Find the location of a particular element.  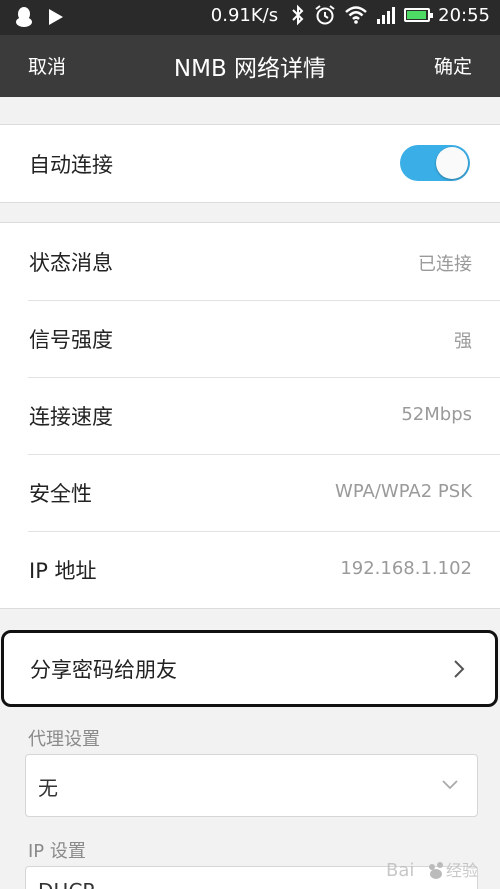

speed-value: 52Mbps is located at coordinates (436, 414).